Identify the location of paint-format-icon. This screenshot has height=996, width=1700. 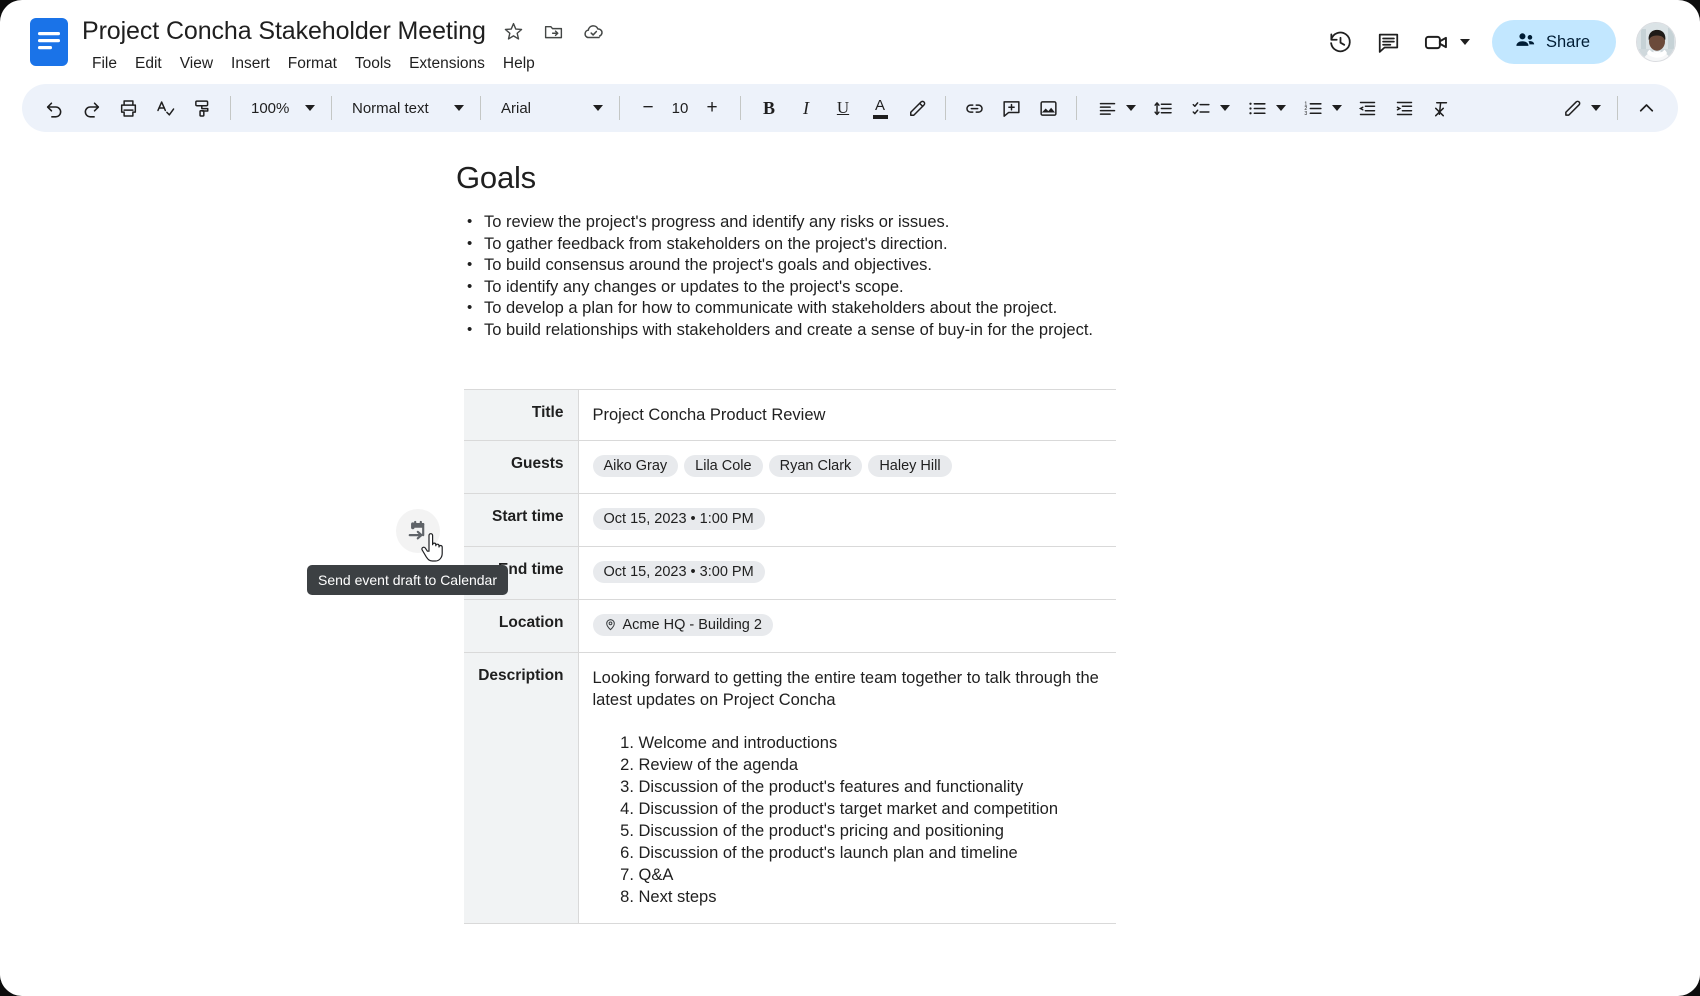
(202, 108).